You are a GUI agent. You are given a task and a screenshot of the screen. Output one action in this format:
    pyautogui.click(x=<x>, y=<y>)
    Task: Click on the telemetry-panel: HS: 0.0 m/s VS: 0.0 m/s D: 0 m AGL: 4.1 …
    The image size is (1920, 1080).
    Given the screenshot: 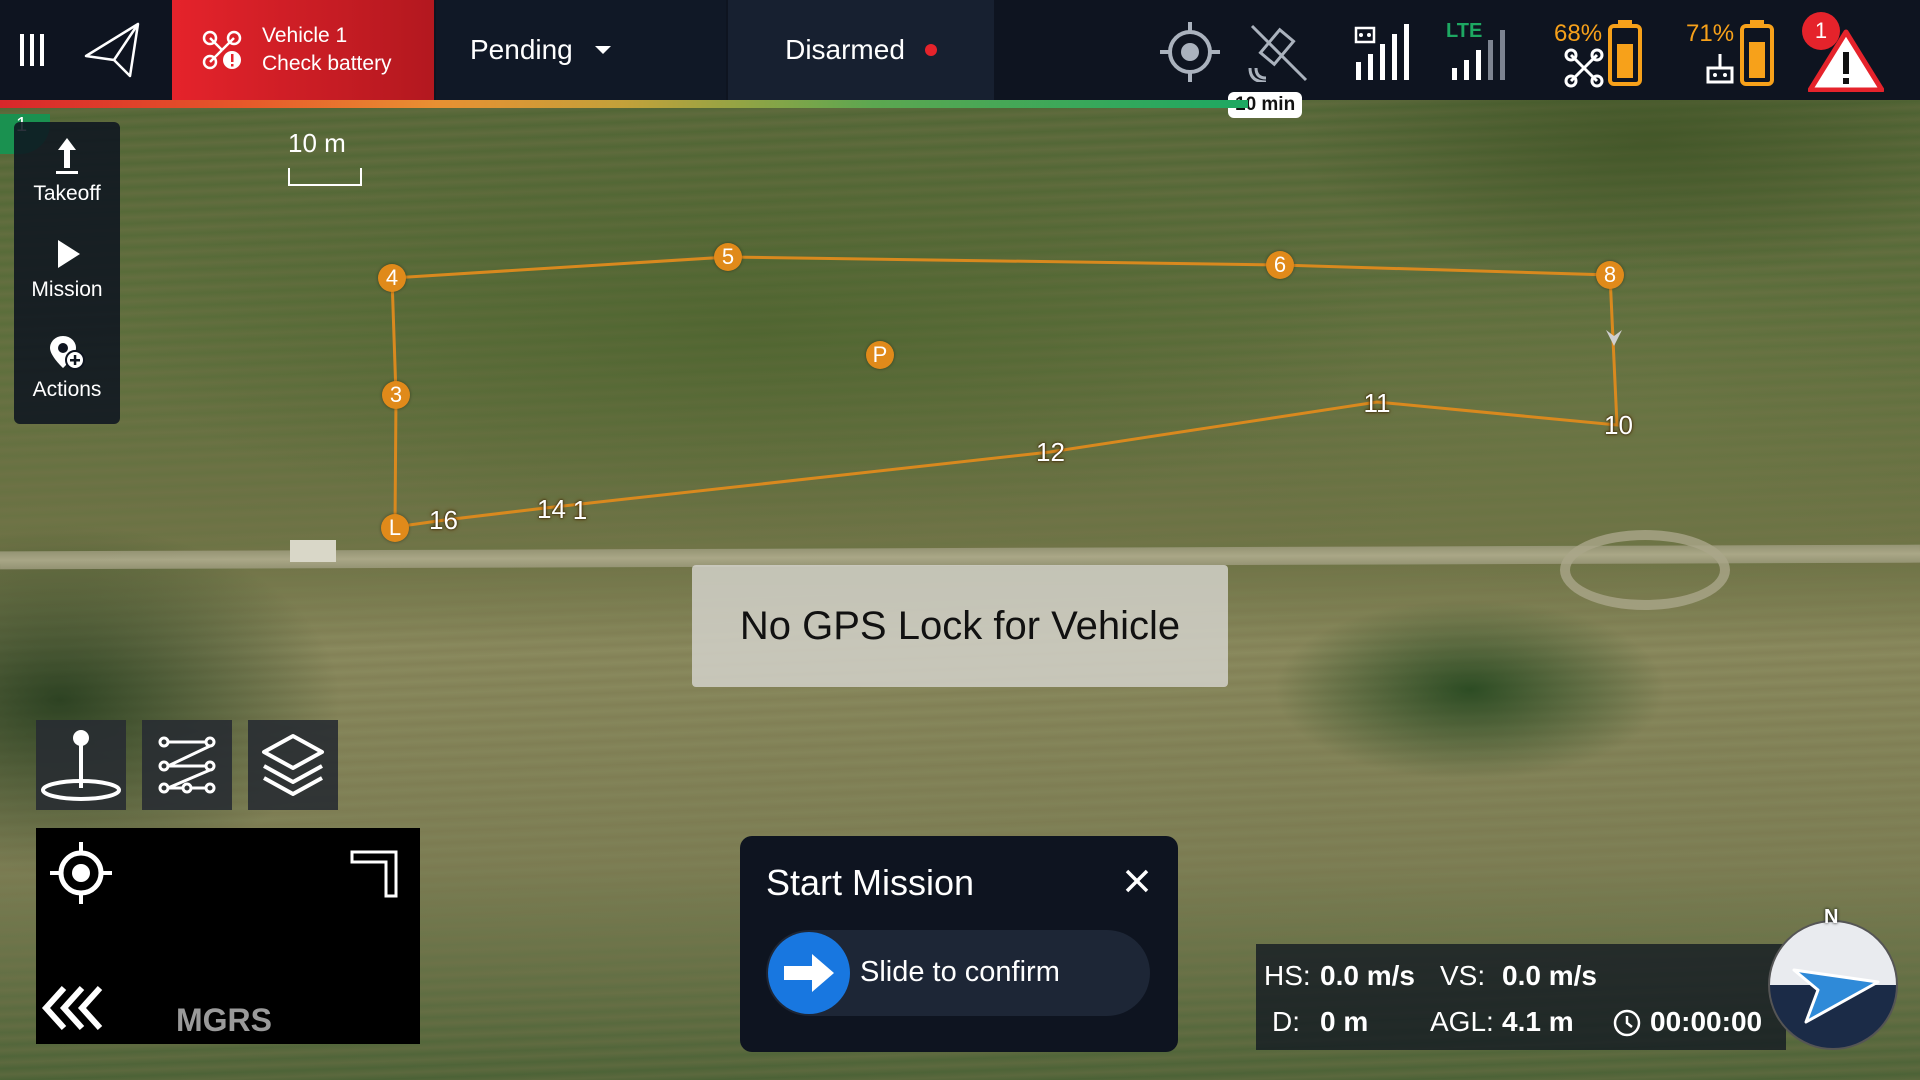 What is the action you would take?
    pyautogui.click(x=1521, y=997)
    